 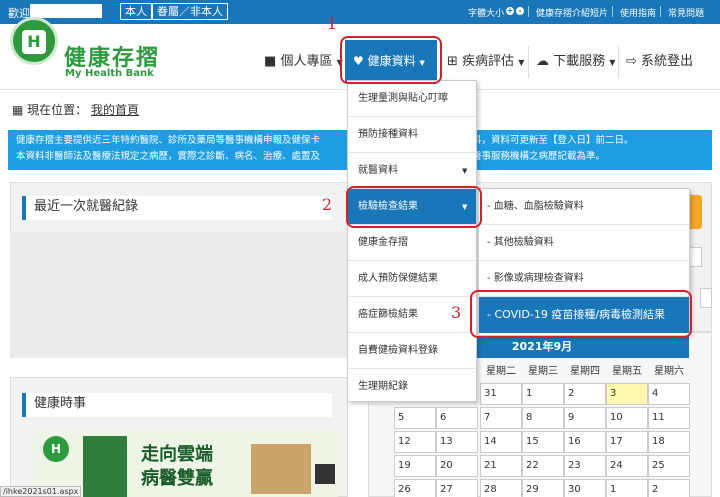 What do you see at coordinates (669, 466) in the screenshot?
I see `calendar-day: 25` at bounding box center [669, 466].